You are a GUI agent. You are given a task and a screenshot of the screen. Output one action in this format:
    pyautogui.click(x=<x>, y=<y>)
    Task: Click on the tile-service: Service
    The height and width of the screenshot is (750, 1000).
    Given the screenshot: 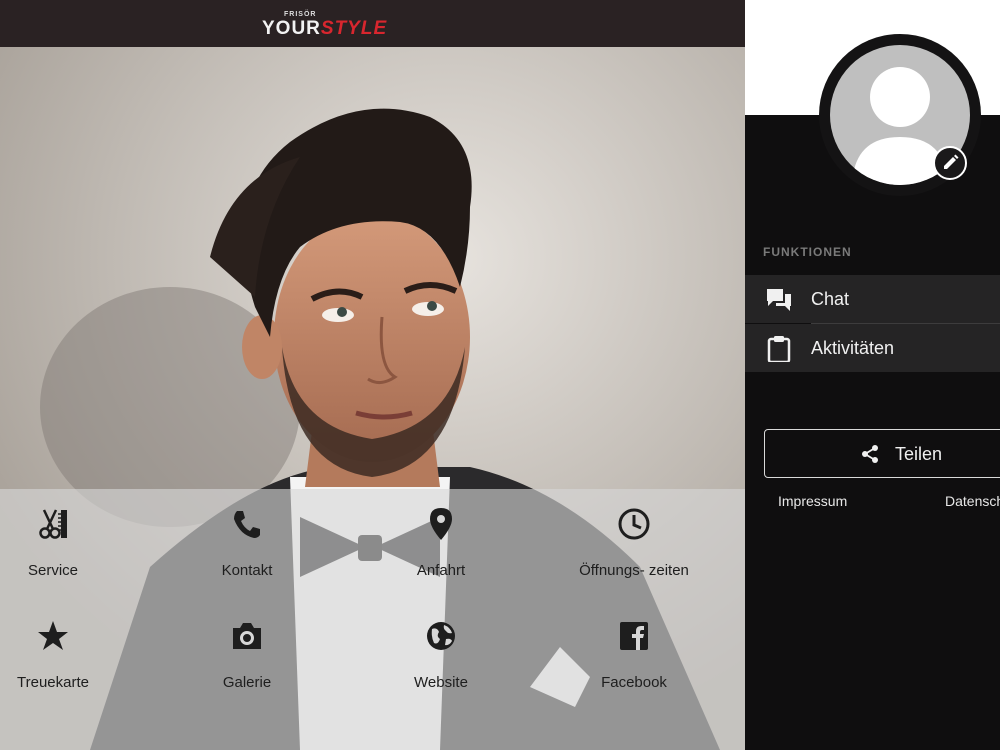 What is the action you would take?
    pyautogui.click(x=69, y=536)
    